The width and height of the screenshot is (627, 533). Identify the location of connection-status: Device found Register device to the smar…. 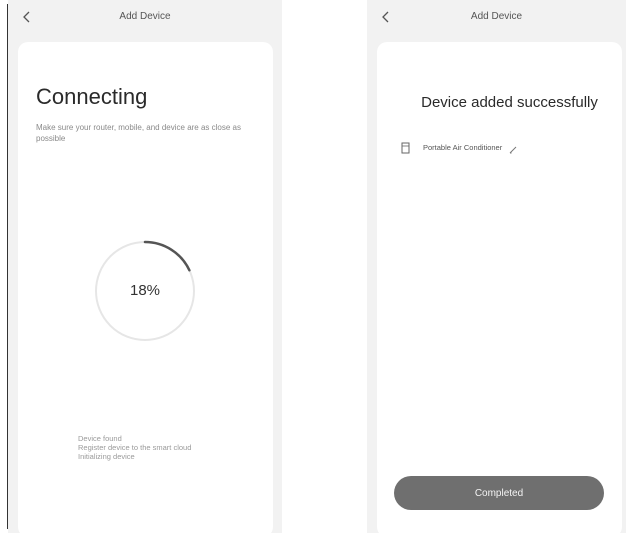
(173, 447).